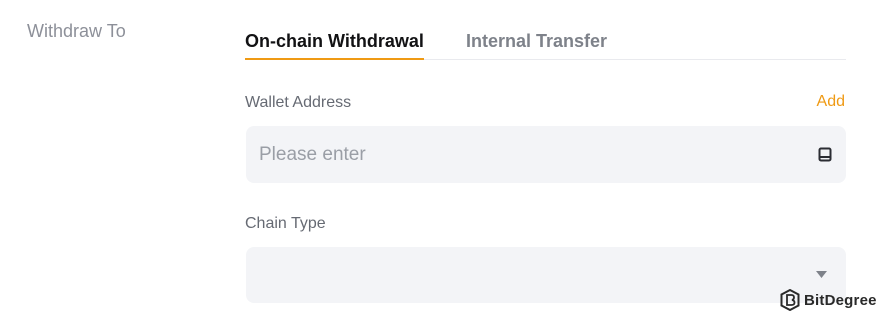 This screenshot has width=880, height=319. I want to click on tab-on-chain-withdrawal: On-chain Withdrawal, so click(334, 45).